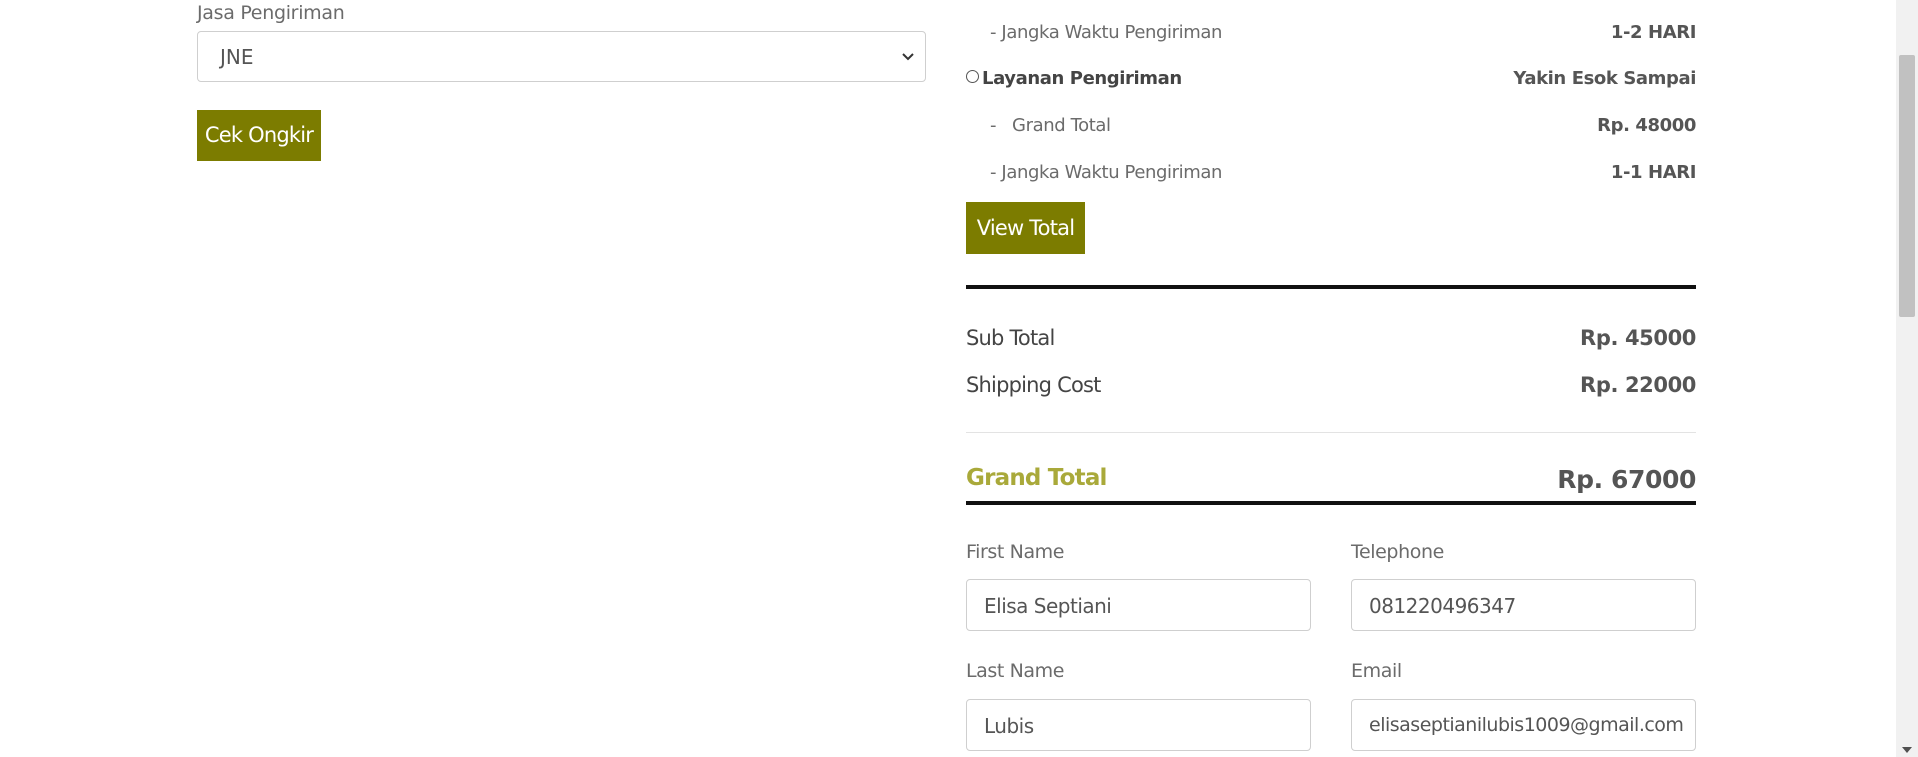 Image resolution: width=1918 pixels, height=757 pixels. I want to click on email-field: elisaseptianilubis1009@gmail.com, so click(1523, 725).